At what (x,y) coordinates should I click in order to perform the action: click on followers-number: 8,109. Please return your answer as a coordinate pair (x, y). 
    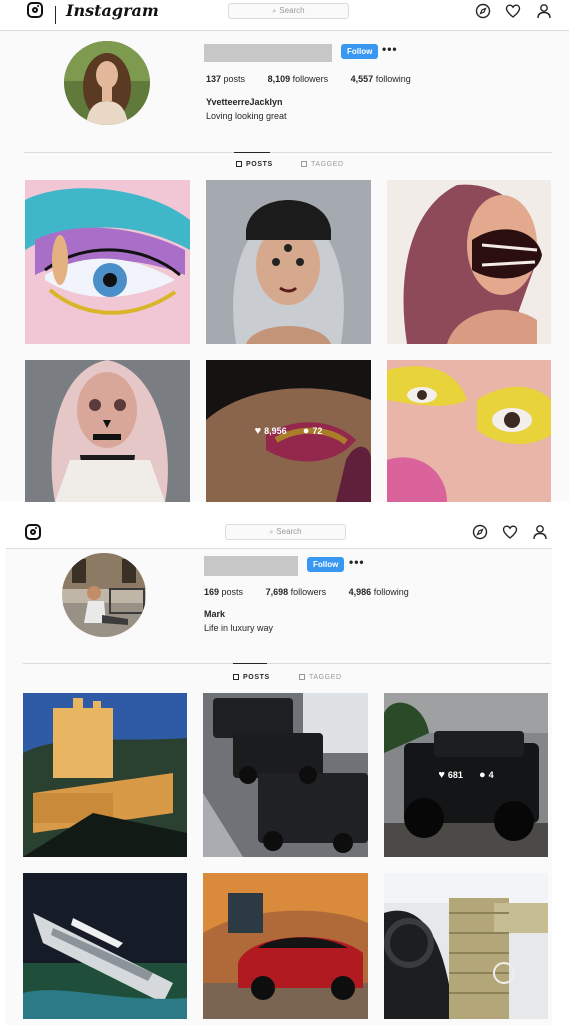
    Looking at the image, I should click on (279, 79).